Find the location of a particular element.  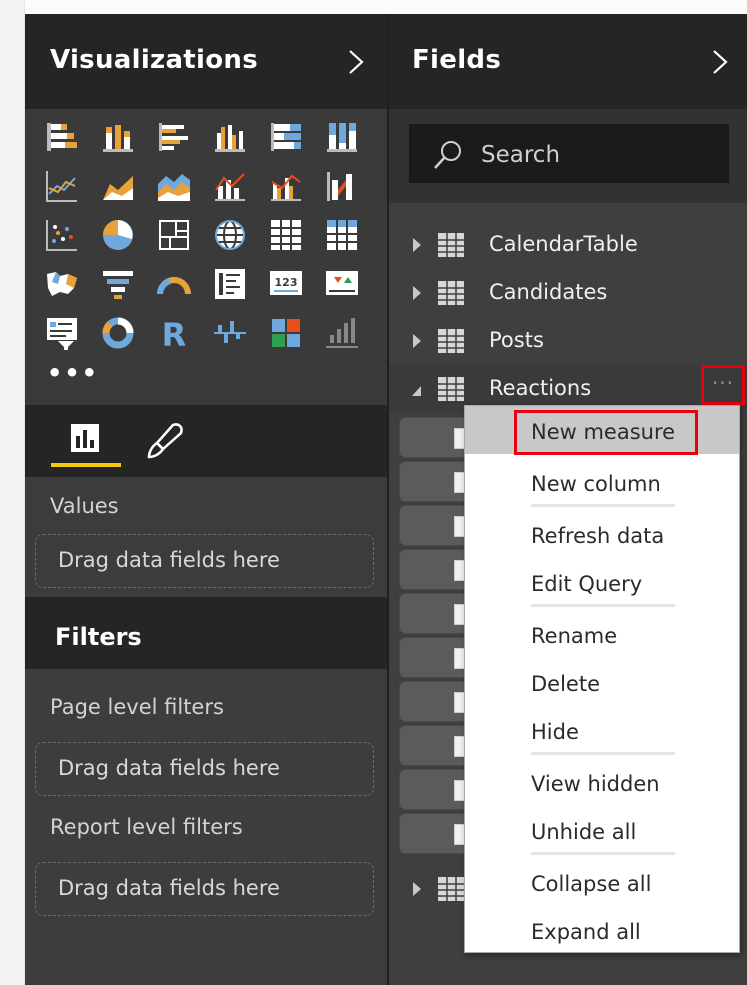

filters-header: Filters is located at coordinates (206, 633).